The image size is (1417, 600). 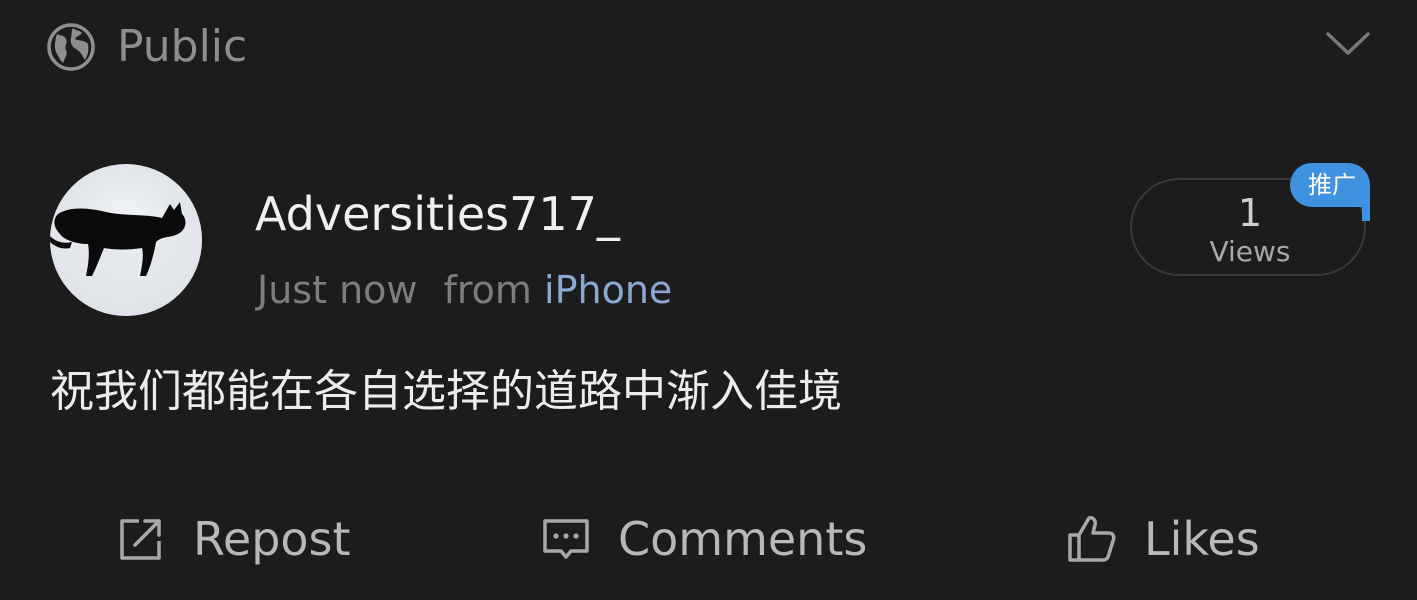 What do you see at coordinates (272, 539) in the screenshot?
I see `repost-label: Repost` at bounding box center [272, 539].